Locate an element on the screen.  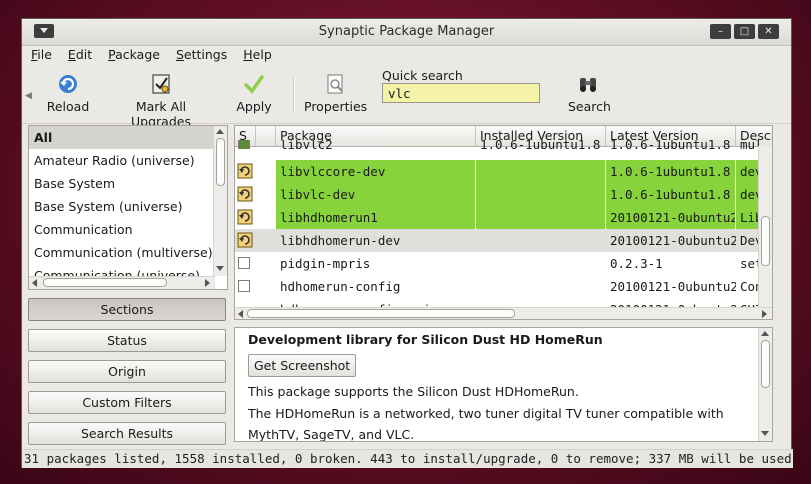
apply-button: Apply is located at coordinates (254, 93).